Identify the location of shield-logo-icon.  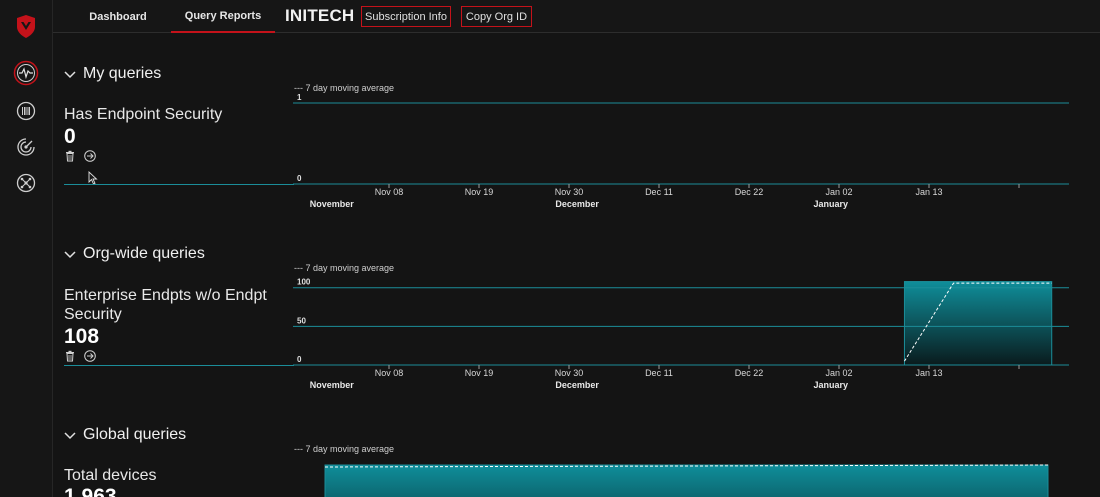
(26, 26).